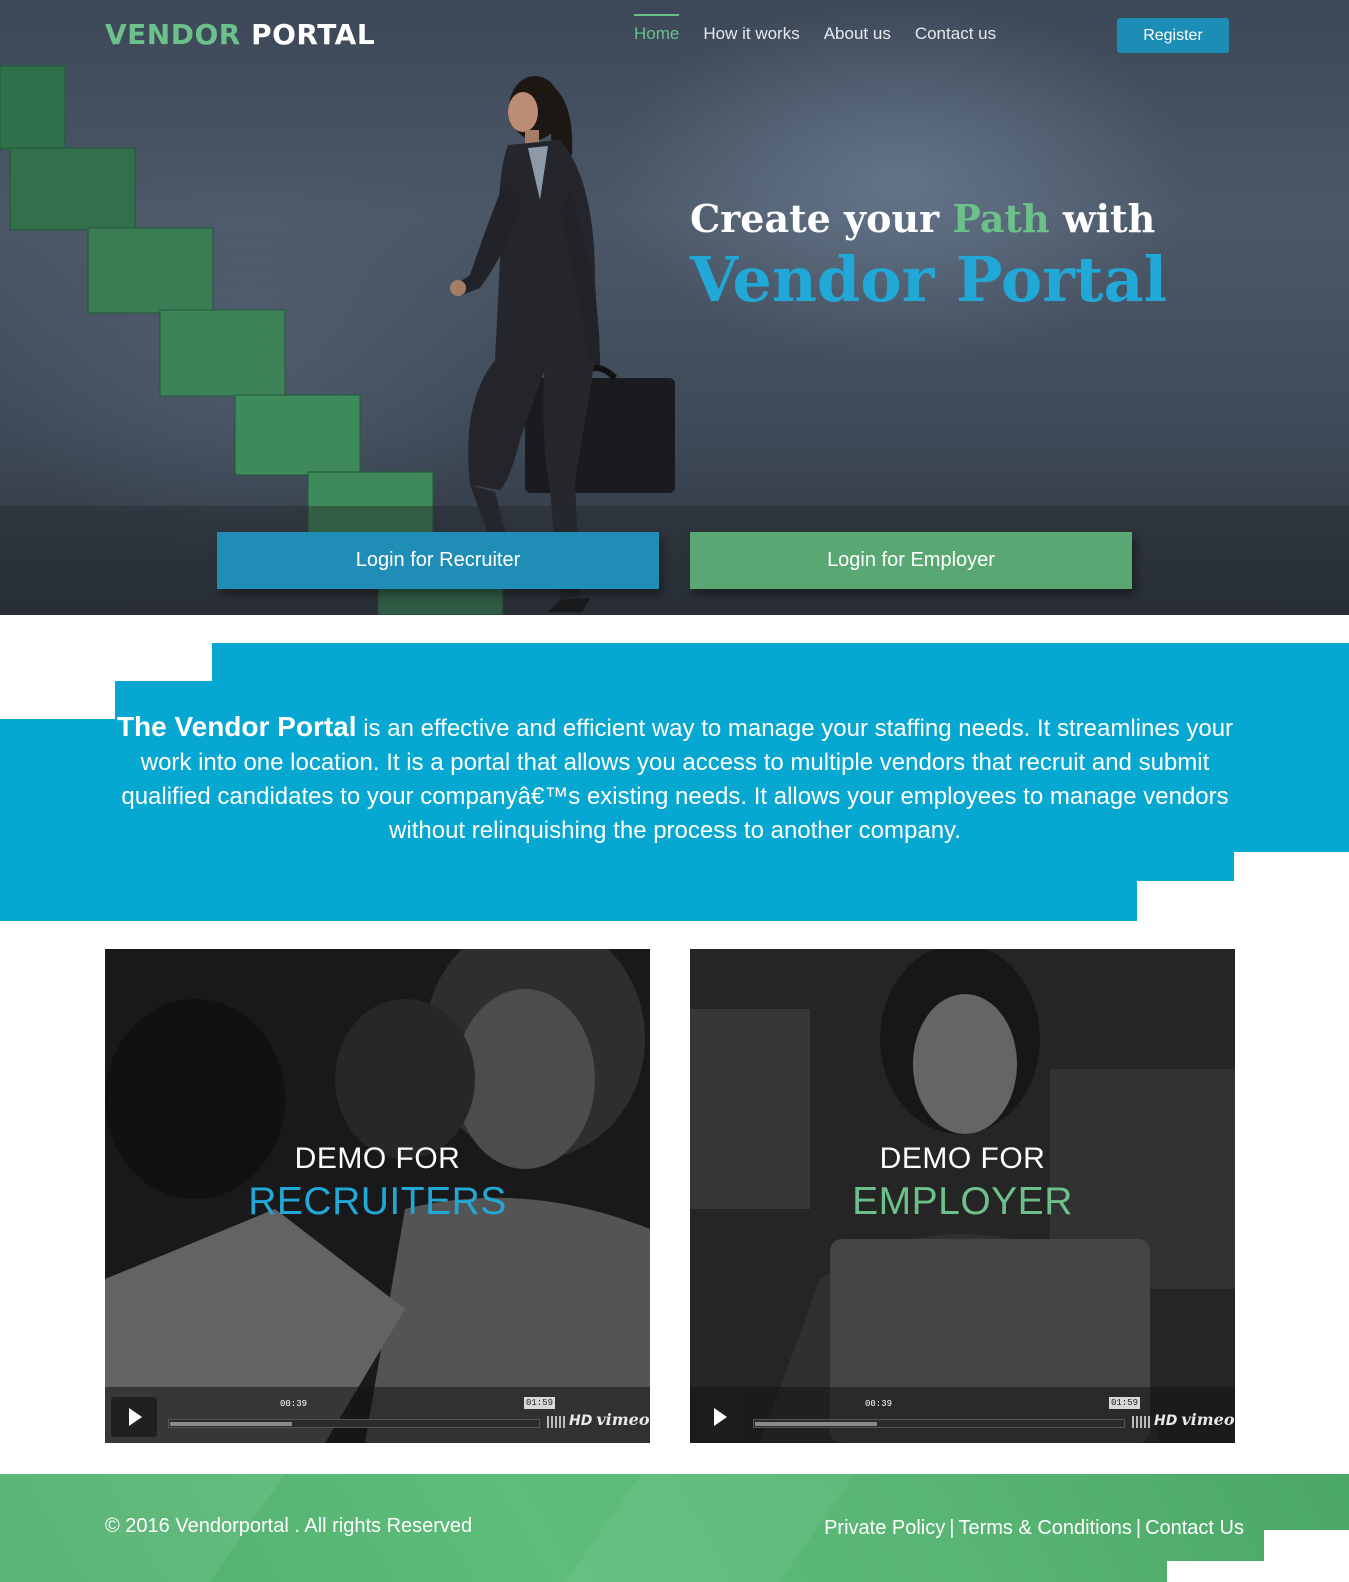  I want to click on nav-item-how-it-works: How it works, so click(751, 34).